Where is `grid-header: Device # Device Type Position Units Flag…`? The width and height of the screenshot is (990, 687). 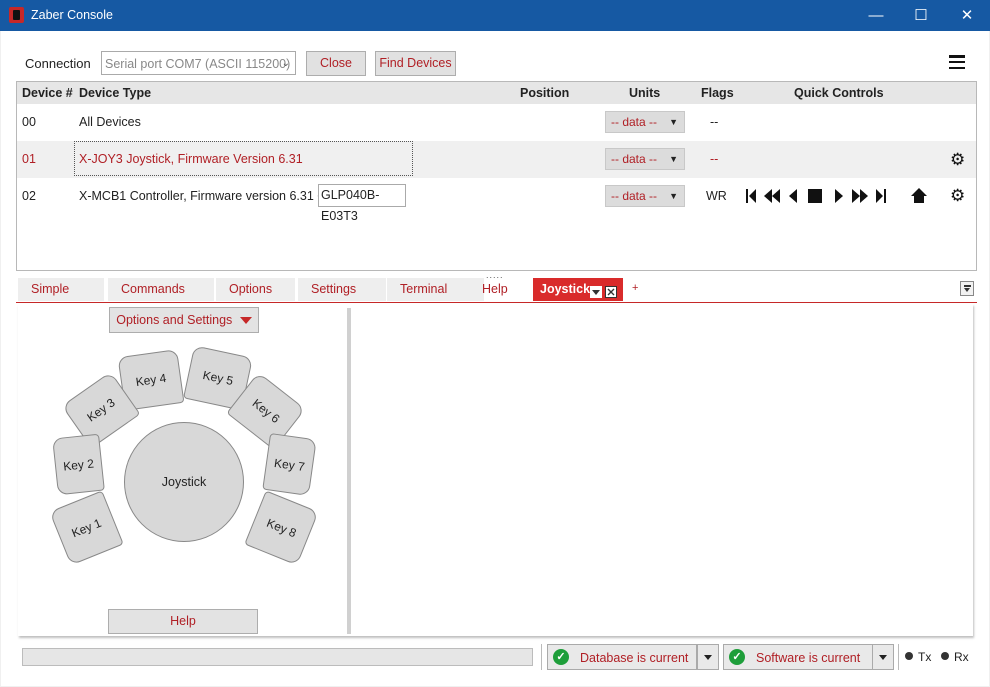 grid-header: Device # Device Type Position Units Flag… is located at coordinates (496, 93).